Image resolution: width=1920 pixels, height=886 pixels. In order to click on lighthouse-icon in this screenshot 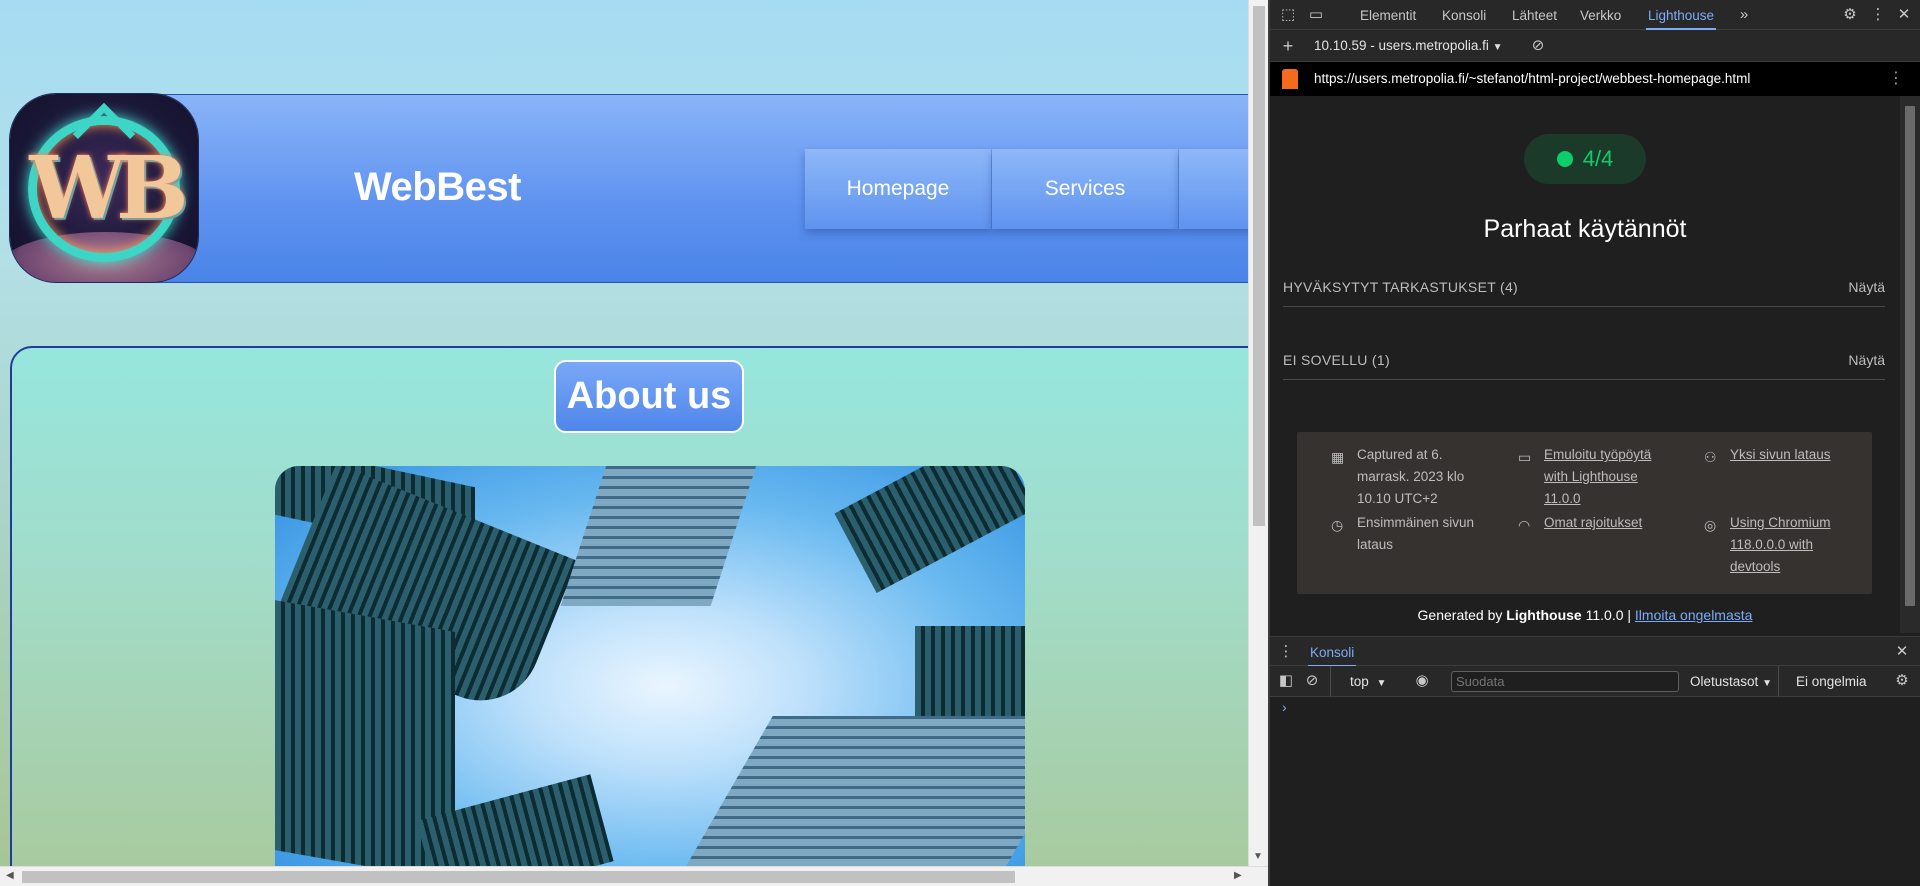, I will do `click(1290, 79)`.